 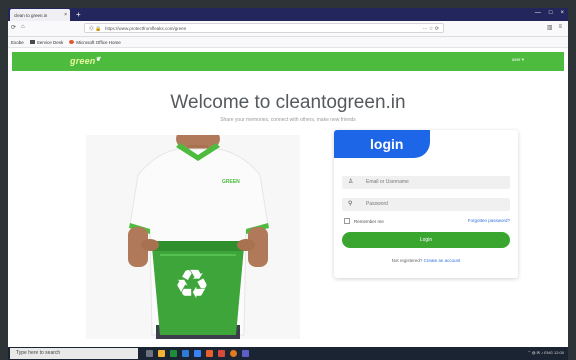 What do you see at coordinates (426, 240) in the screenshot?
I see `login-button: Login` at bounding box center [426, 240].